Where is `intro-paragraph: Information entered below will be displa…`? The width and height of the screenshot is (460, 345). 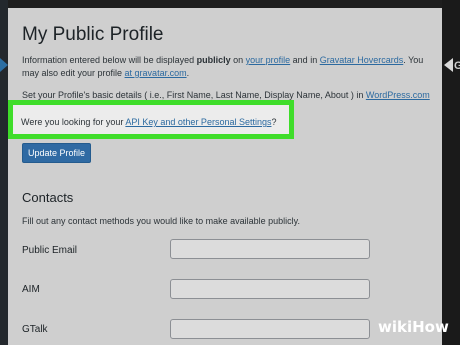 intro-paragraph: Information entered below will be displa… is located at coordinates (227, 67).